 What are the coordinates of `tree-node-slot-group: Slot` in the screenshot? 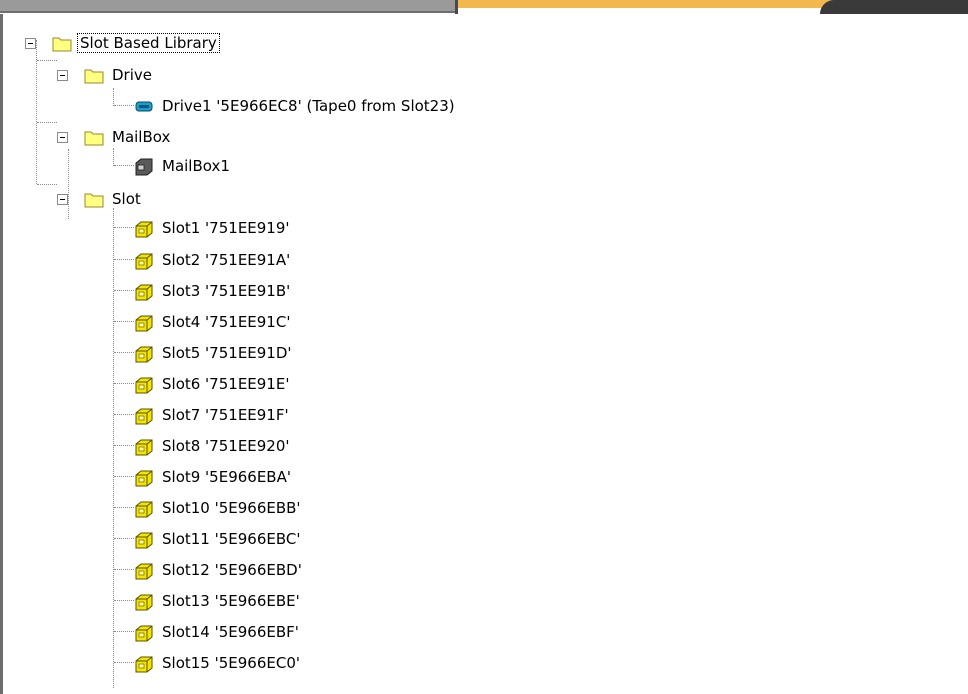 It's located at (113, 198).